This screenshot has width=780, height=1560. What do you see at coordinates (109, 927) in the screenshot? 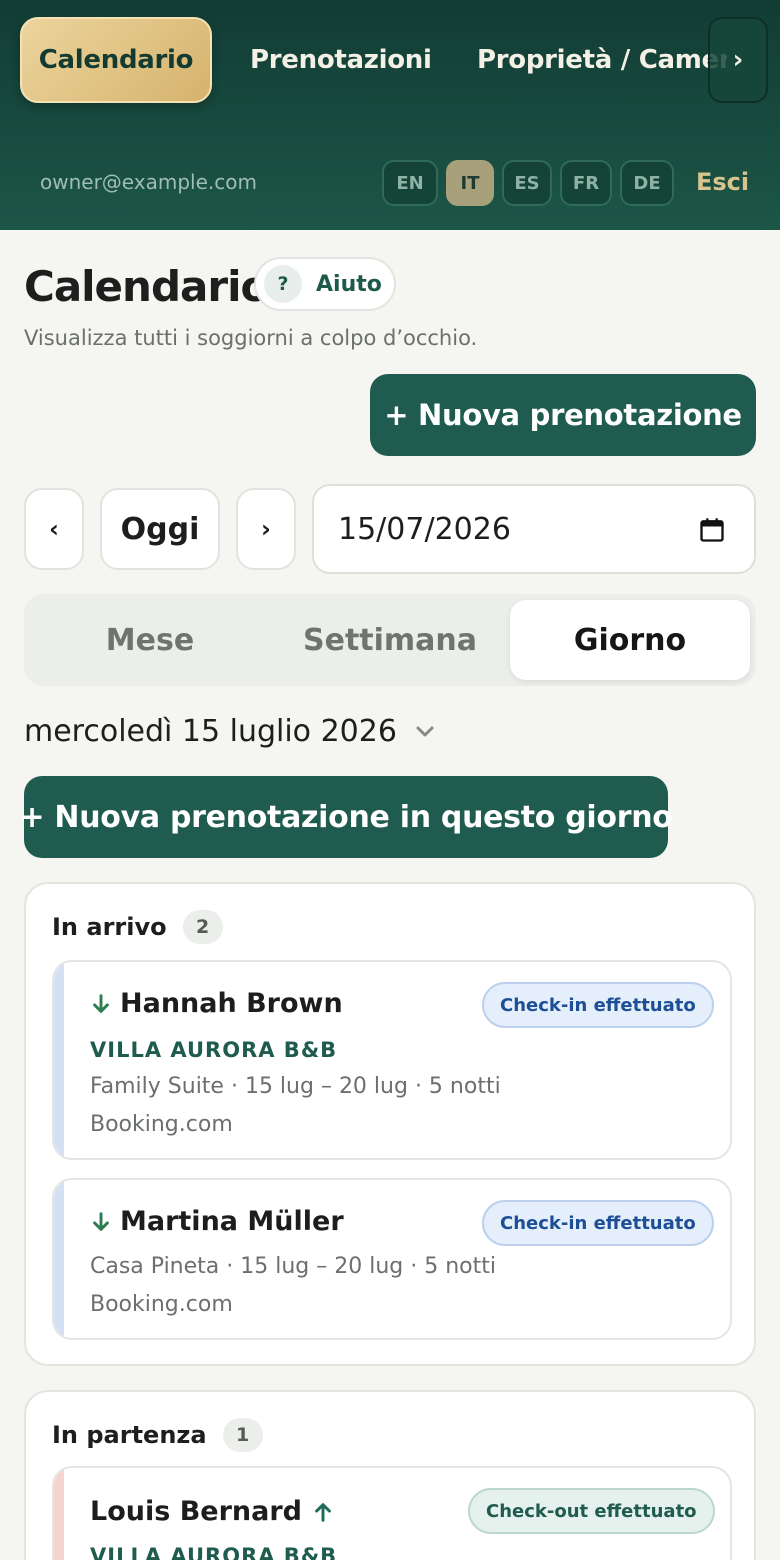
I see `arrivals-title: In arrivo` at bounding box center [109, 927].